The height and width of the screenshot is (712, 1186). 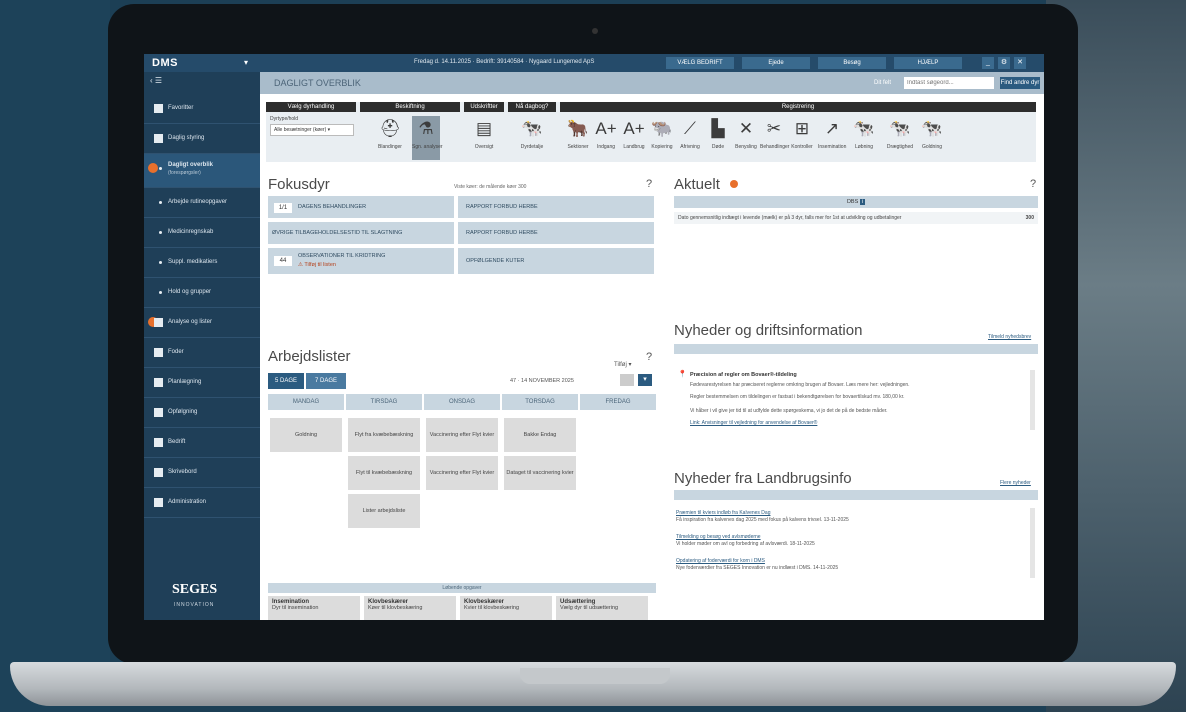 What do you see at coordinates (306, 435) in the screenshot?
I see `task-card: Goldning` at bounding box center [306, 435].